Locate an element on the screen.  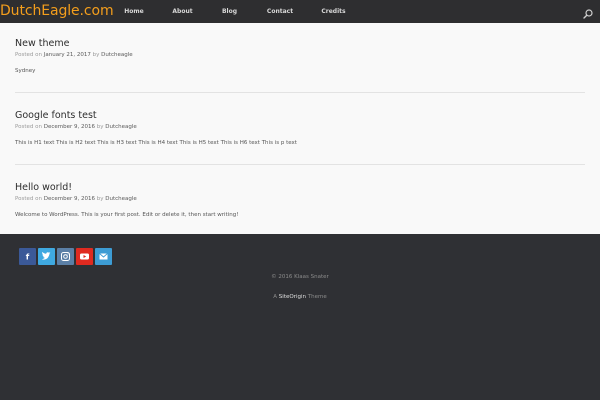
twitter-icon is located at coordinates (46, 256).